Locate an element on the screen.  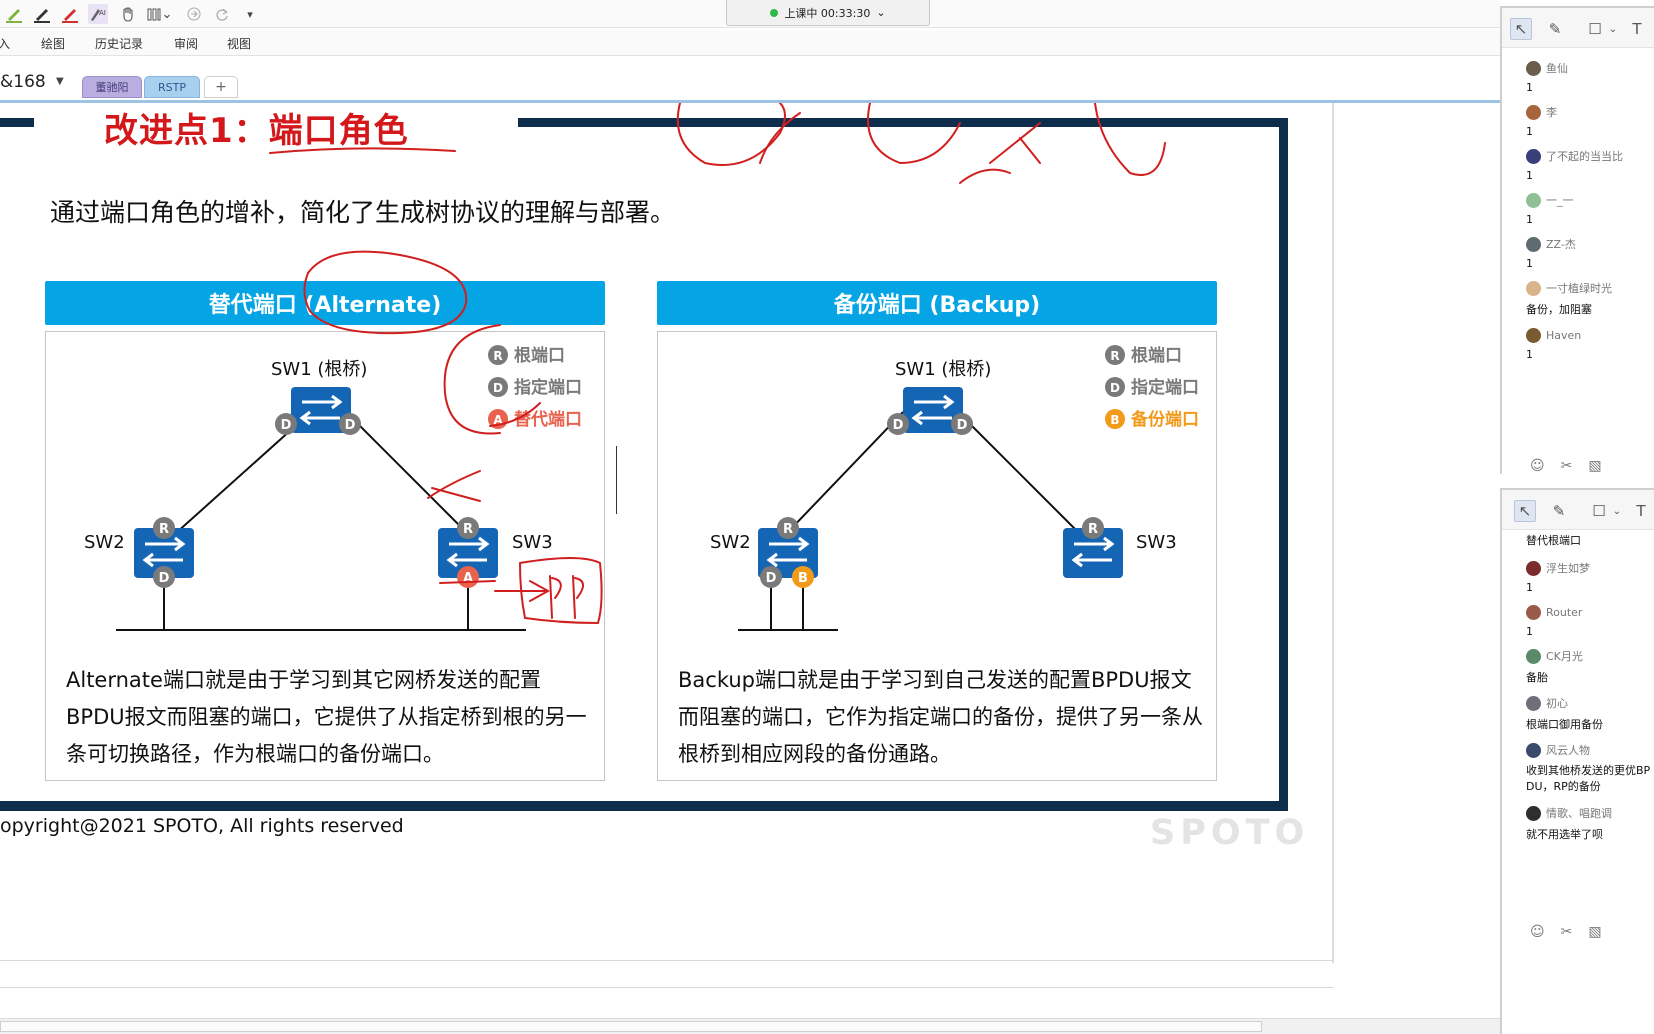
sw3-label: SW3 is located at coordinates (1156, 542).